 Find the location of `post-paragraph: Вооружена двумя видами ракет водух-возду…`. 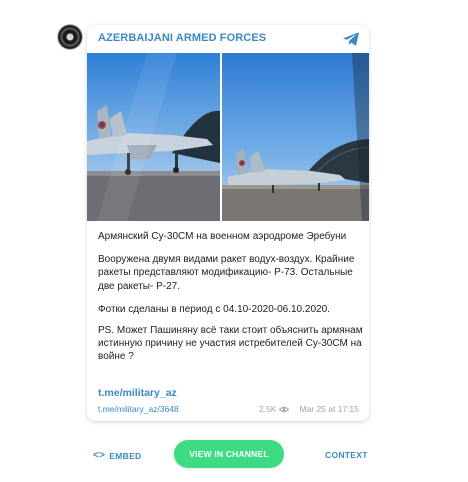

post-paragraph: Вооружена двумя видами ракет водух-возду… is located at coordinates (226, 273).